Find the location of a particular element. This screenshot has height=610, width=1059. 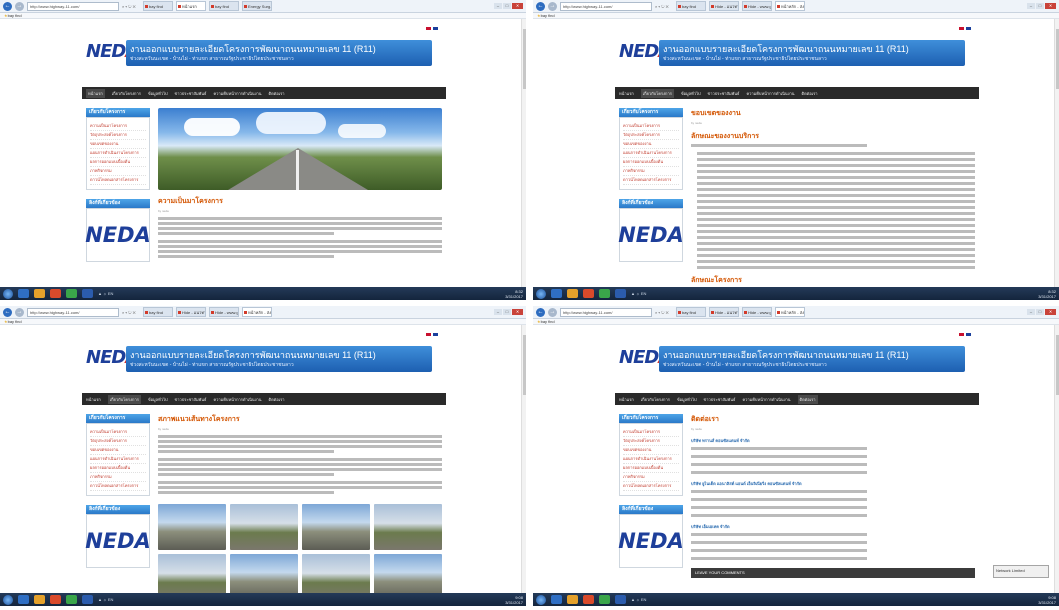

menu-item-info: ข้อมูลทั่วไป is located at coordinates (687, 399).